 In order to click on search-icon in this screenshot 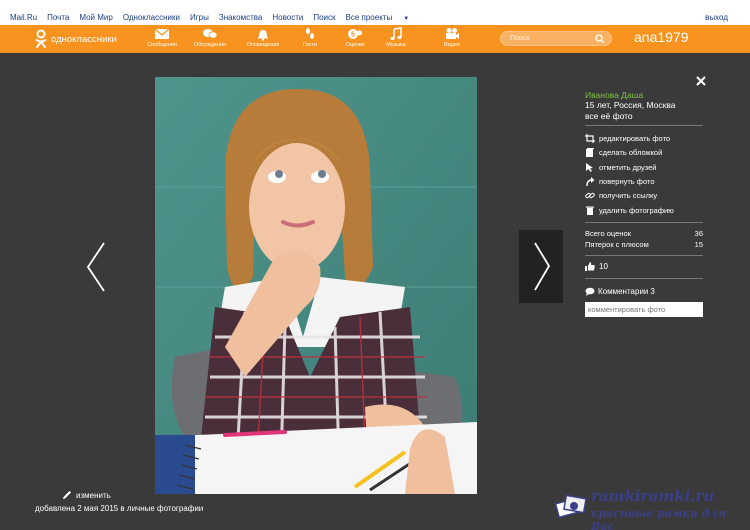, I will do `click(600, 39)`.